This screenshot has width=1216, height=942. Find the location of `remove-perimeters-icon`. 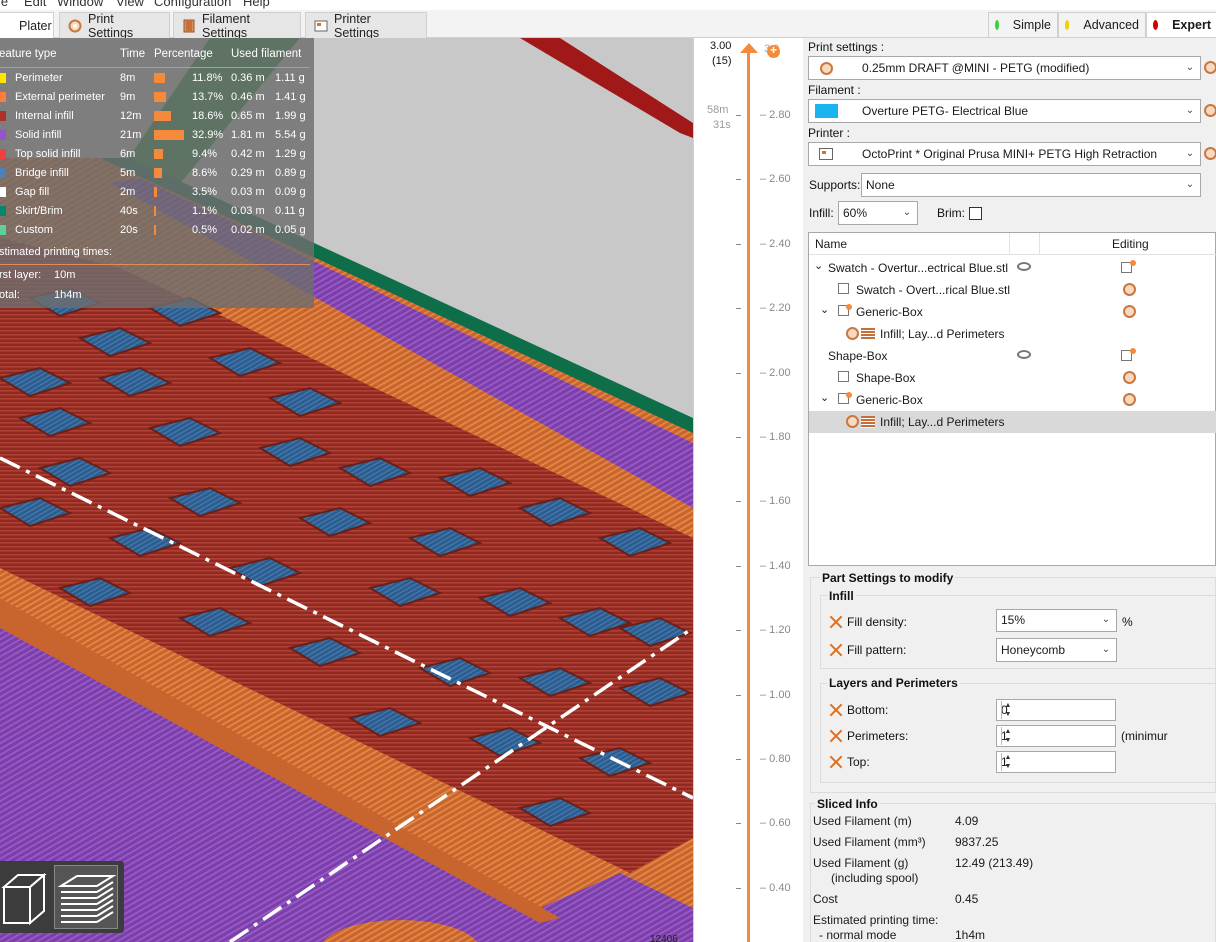

remove-perimeters-icon is located at coordinates (836, 736).